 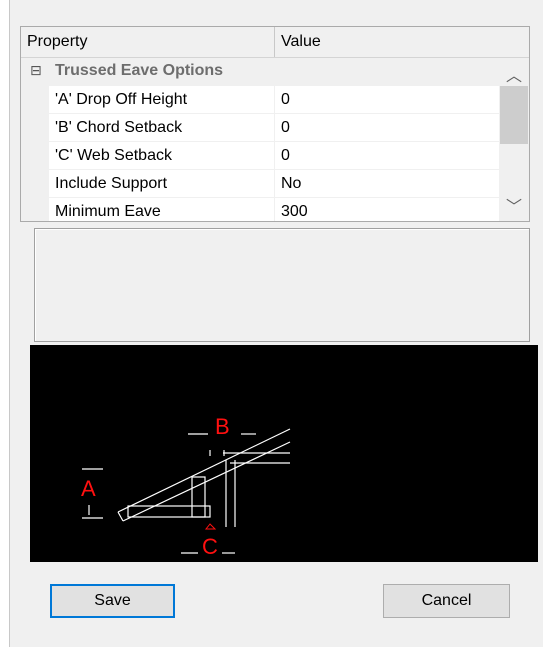 I want to click on property-value: 300, so click(x=294, y=212).